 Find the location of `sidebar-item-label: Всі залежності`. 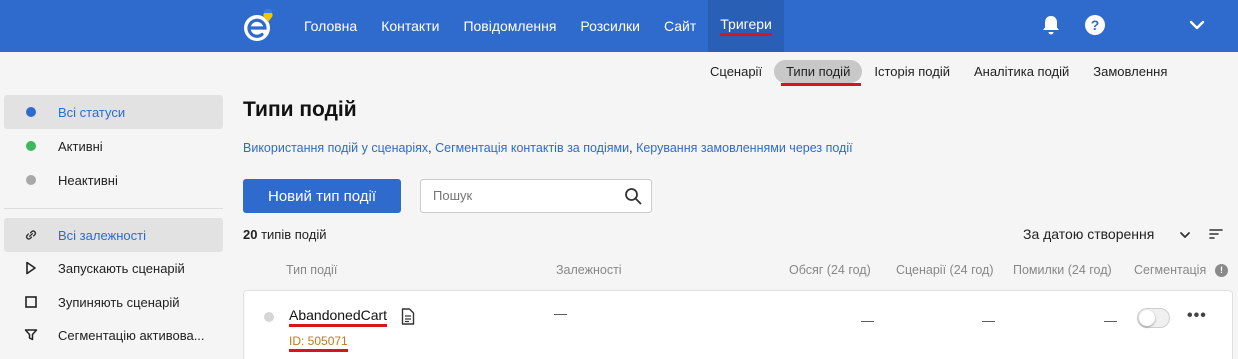

sidebar-item-label: Всі залежності is located at coordinates (102, 235).